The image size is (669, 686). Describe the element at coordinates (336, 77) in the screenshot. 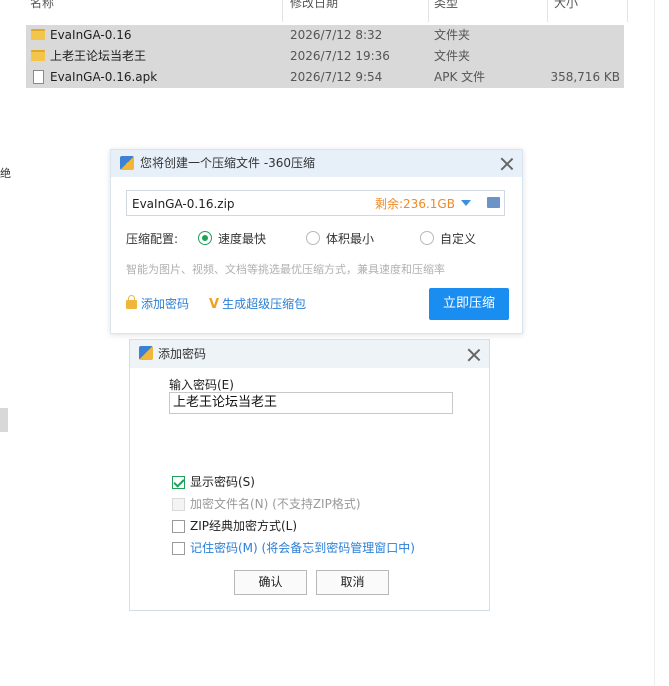

I see `file-date: 2026/7/12 9:54` at that location.